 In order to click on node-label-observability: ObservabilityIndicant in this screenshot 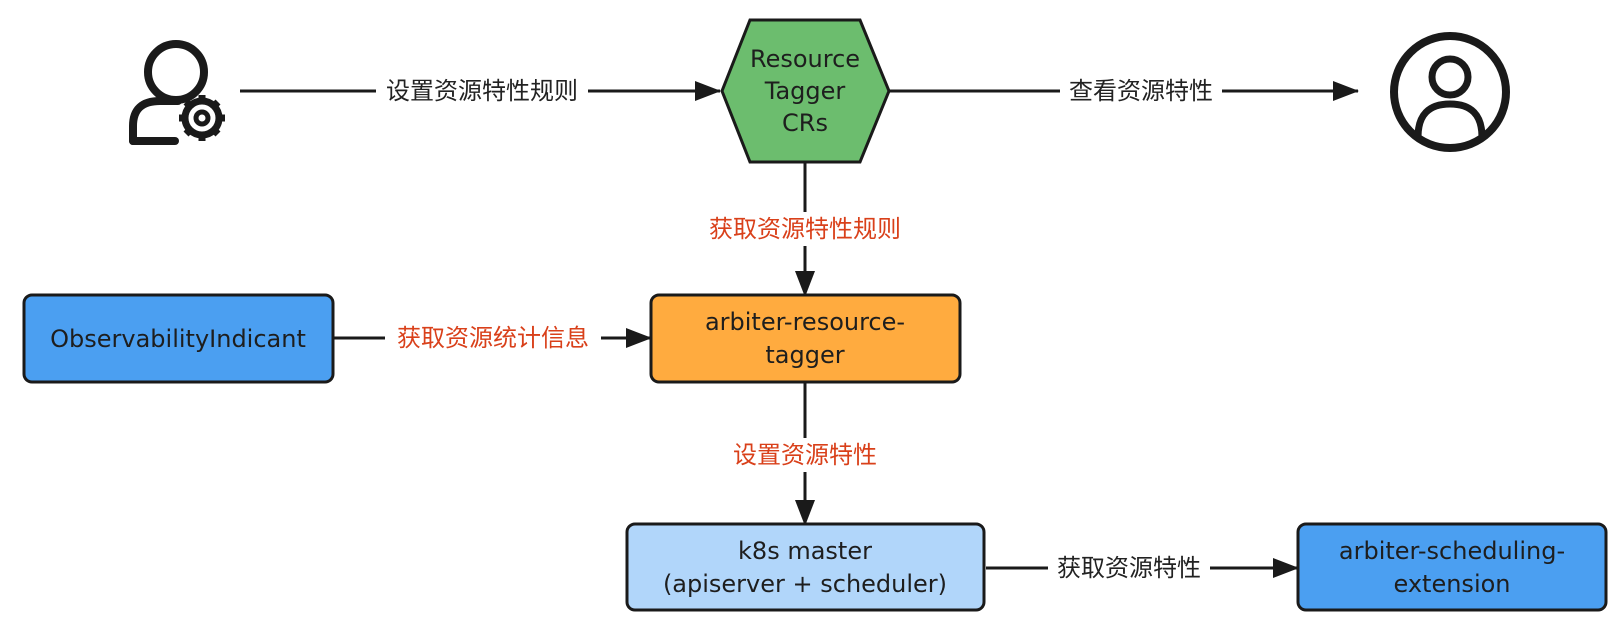, I will do `click(178, 339)`.